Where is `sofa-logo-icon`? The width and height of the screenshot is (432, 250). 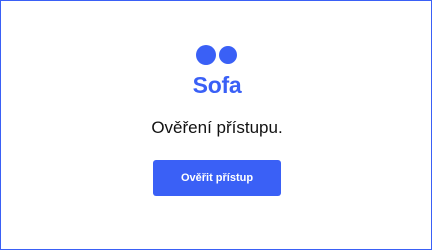 sofa-logo-icon is located at coordinates (216, 55).